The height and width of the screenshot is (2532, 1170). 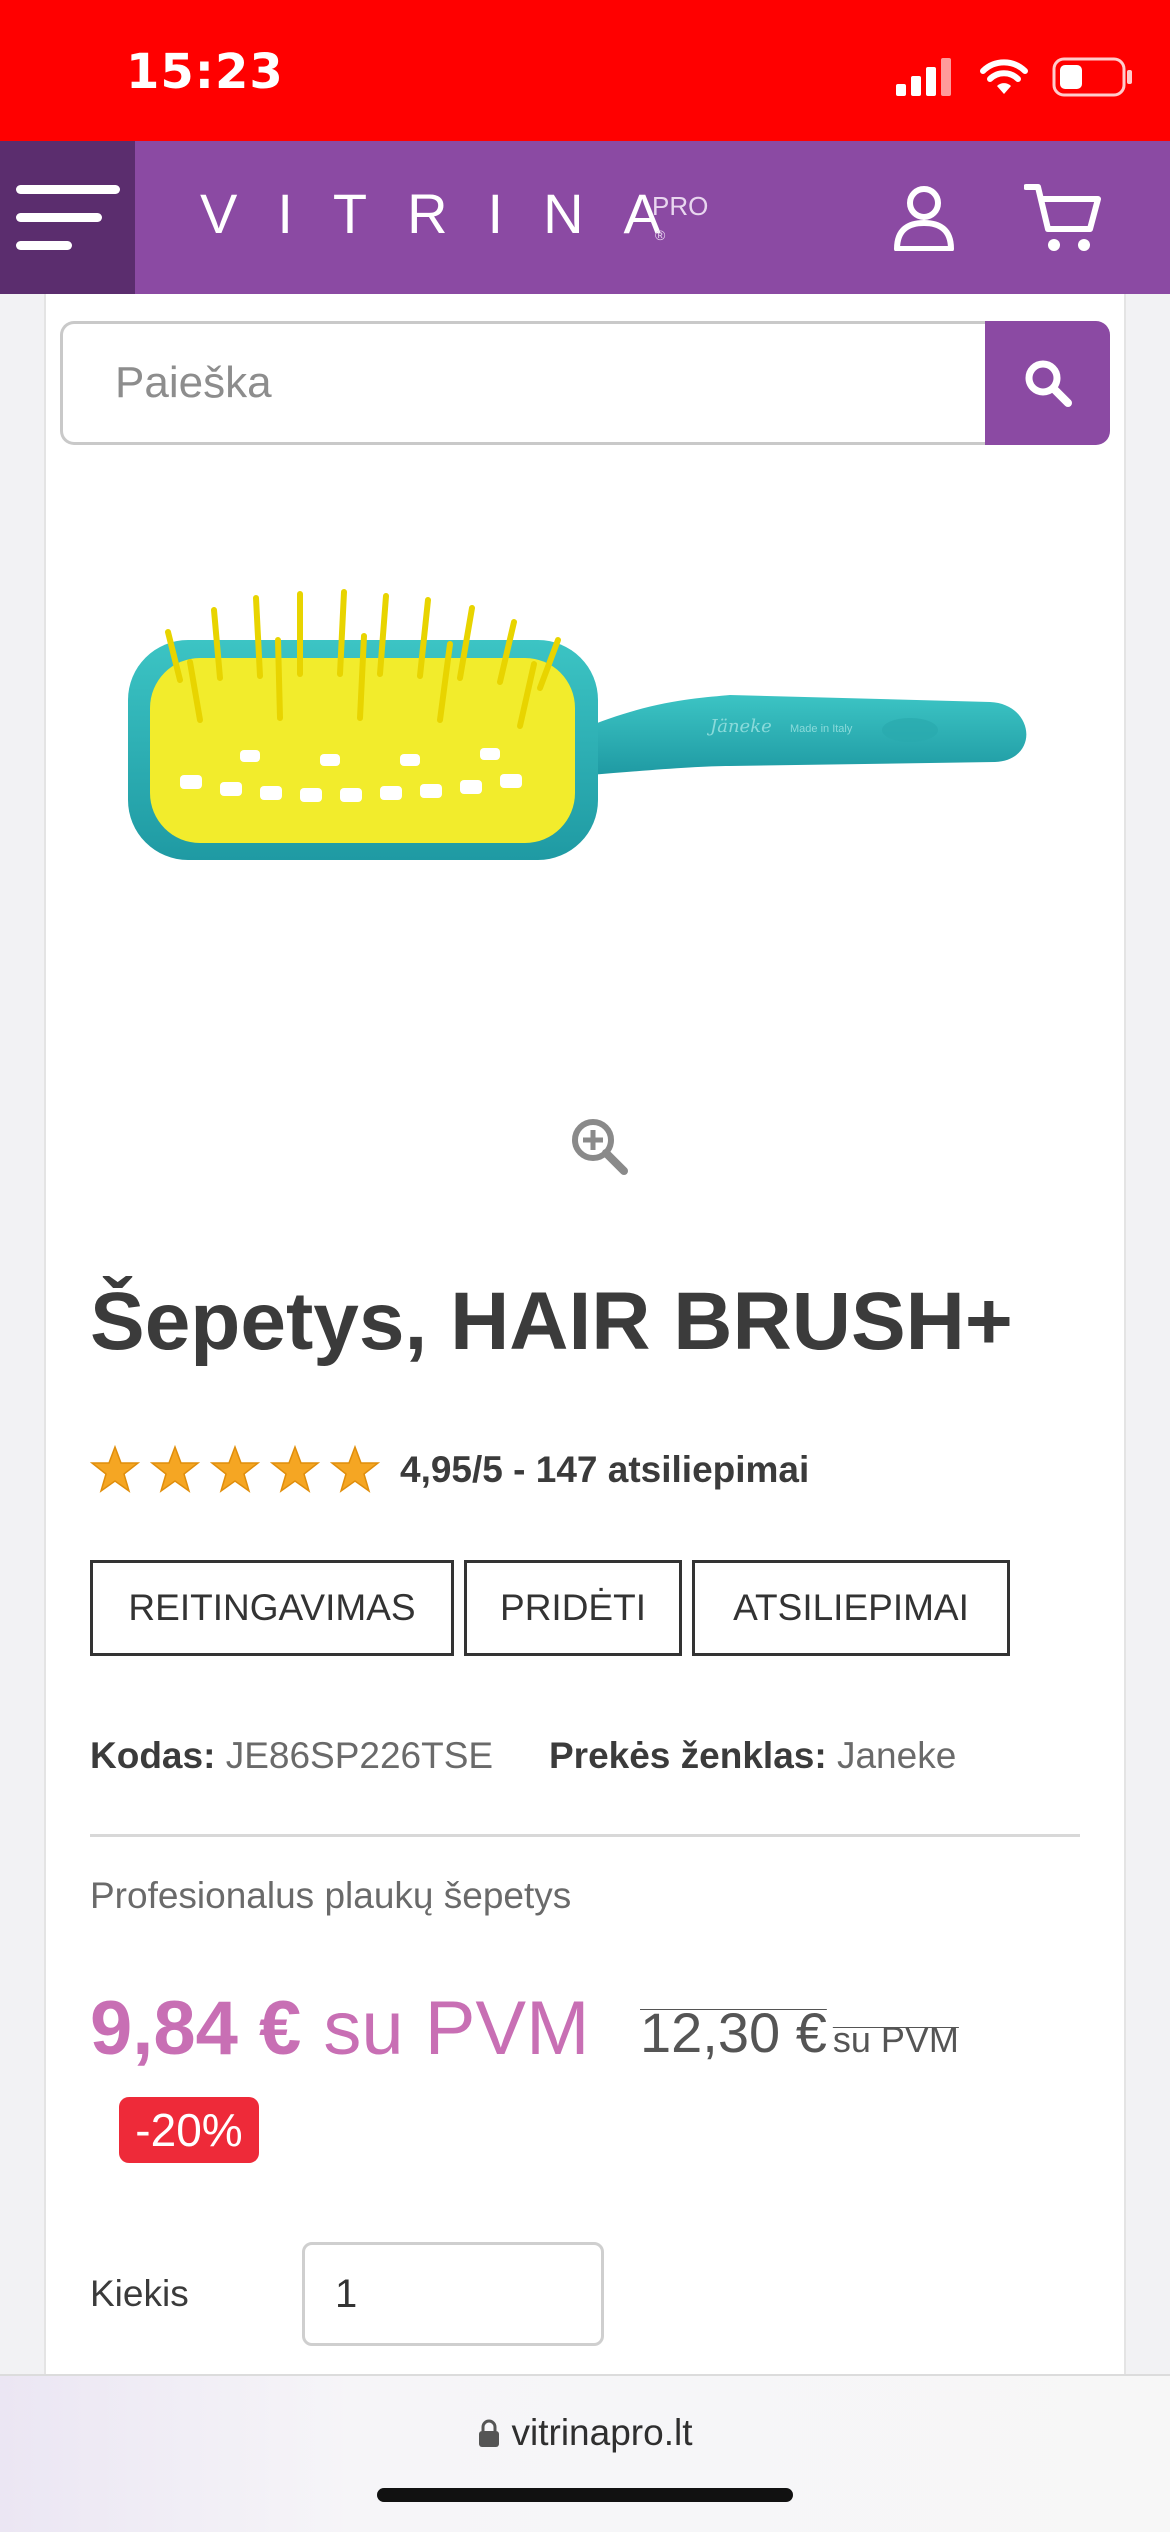 I want to click on divider, so click(x=585, y=1835).